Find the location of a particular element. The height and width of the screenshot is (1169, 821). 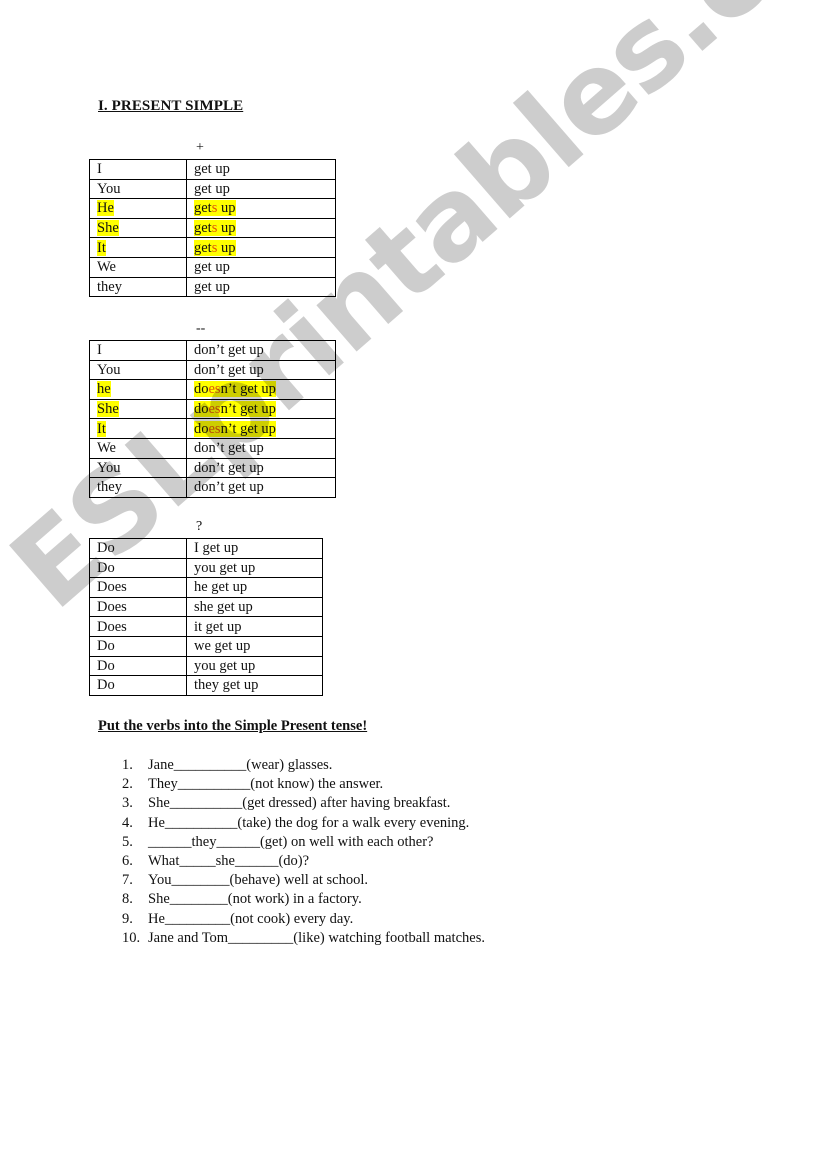

item-number: 1. is located at coordinates (127, 765).